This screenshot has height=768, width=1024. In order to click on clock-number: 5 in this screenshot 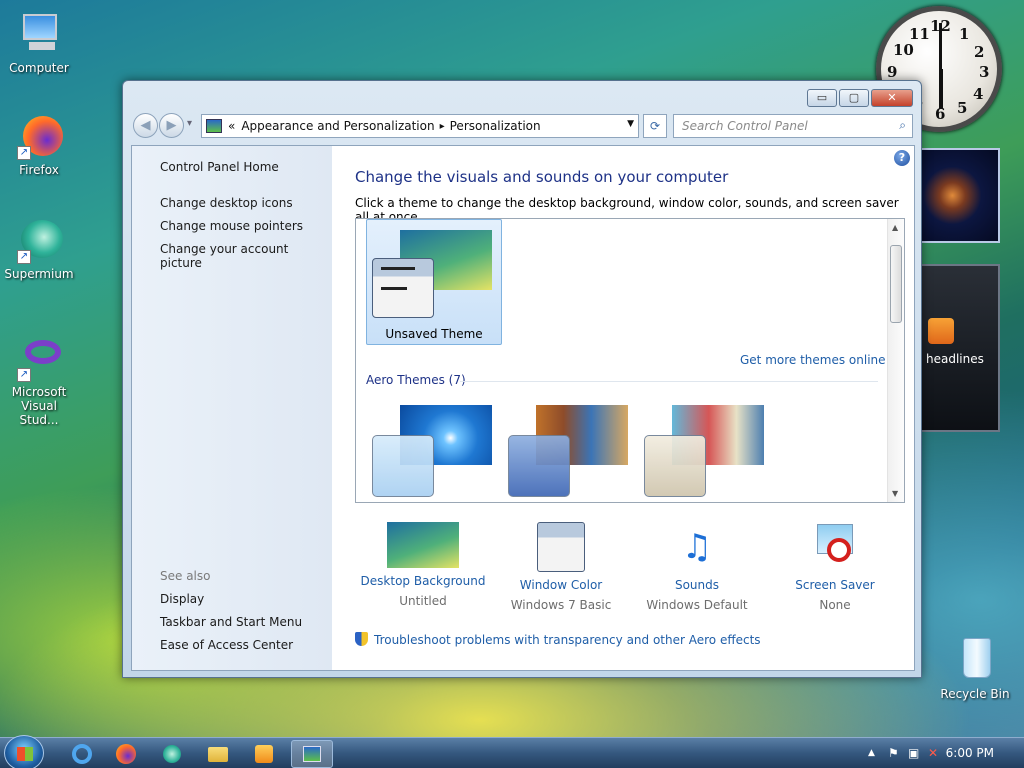, I will do `click(962, 108)`.